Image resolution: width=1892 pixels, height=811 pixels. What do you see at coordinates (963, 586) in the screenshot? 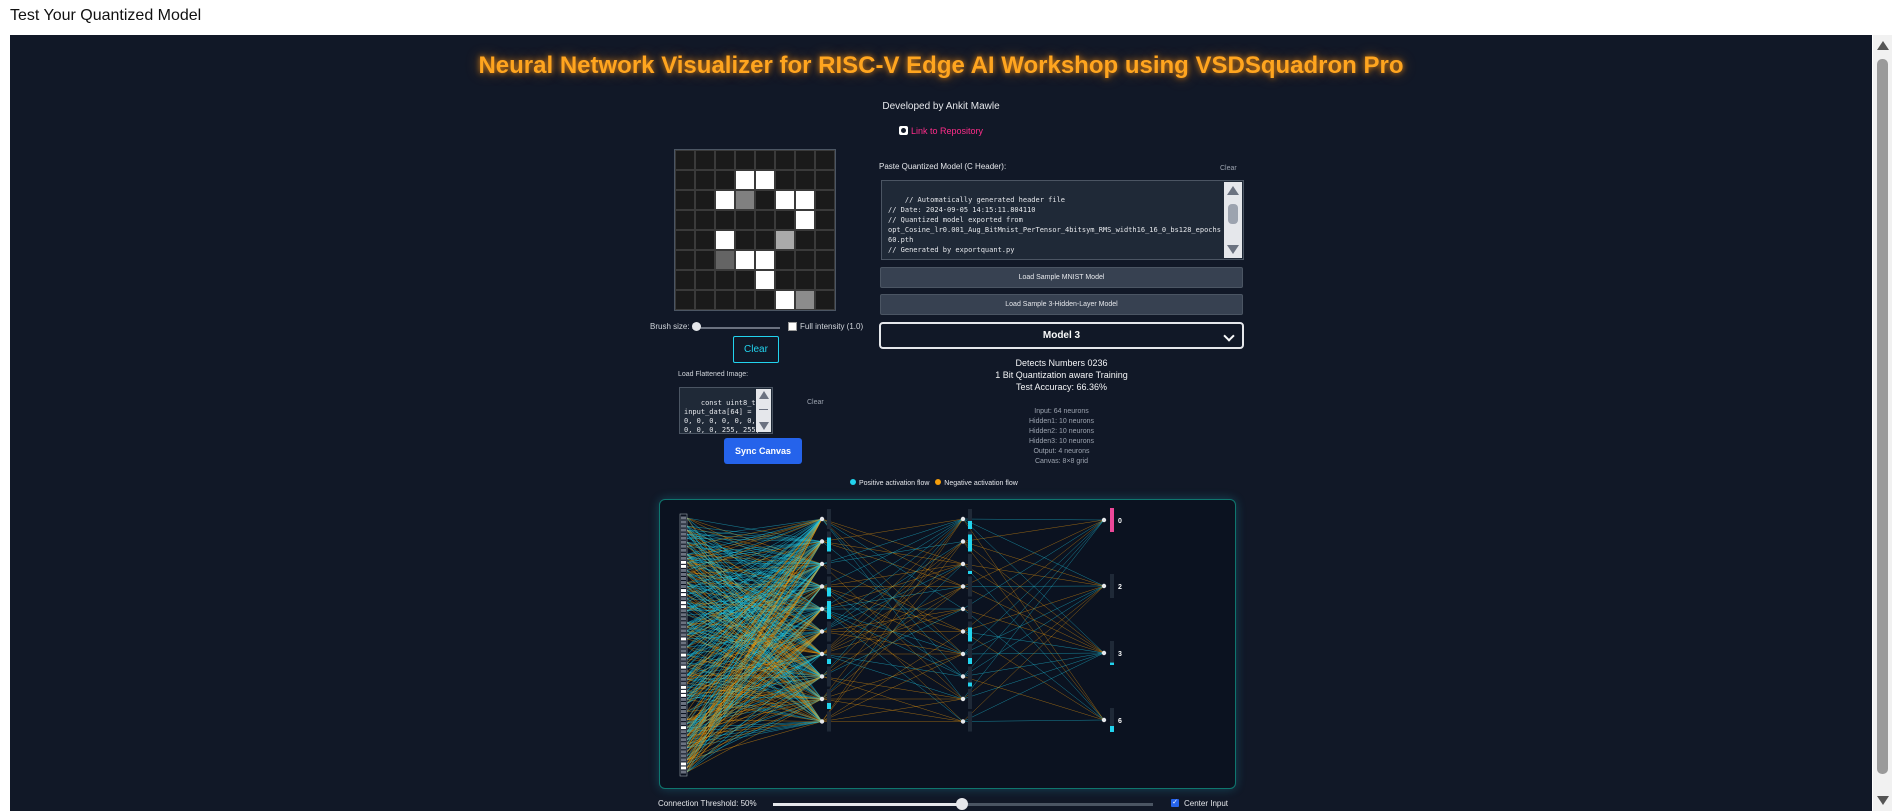
I see `hidden2-neuron` at bounding box center [963, 586].